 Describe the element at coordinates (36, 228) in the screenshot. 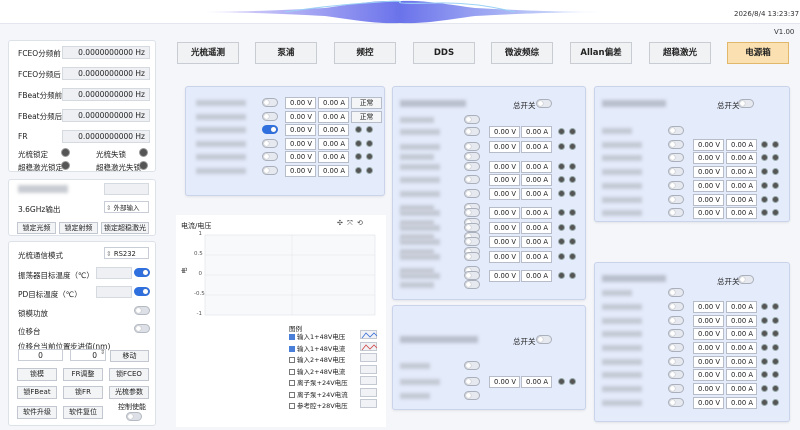

I see `lock-optical-button: 锁定光频` at that location.